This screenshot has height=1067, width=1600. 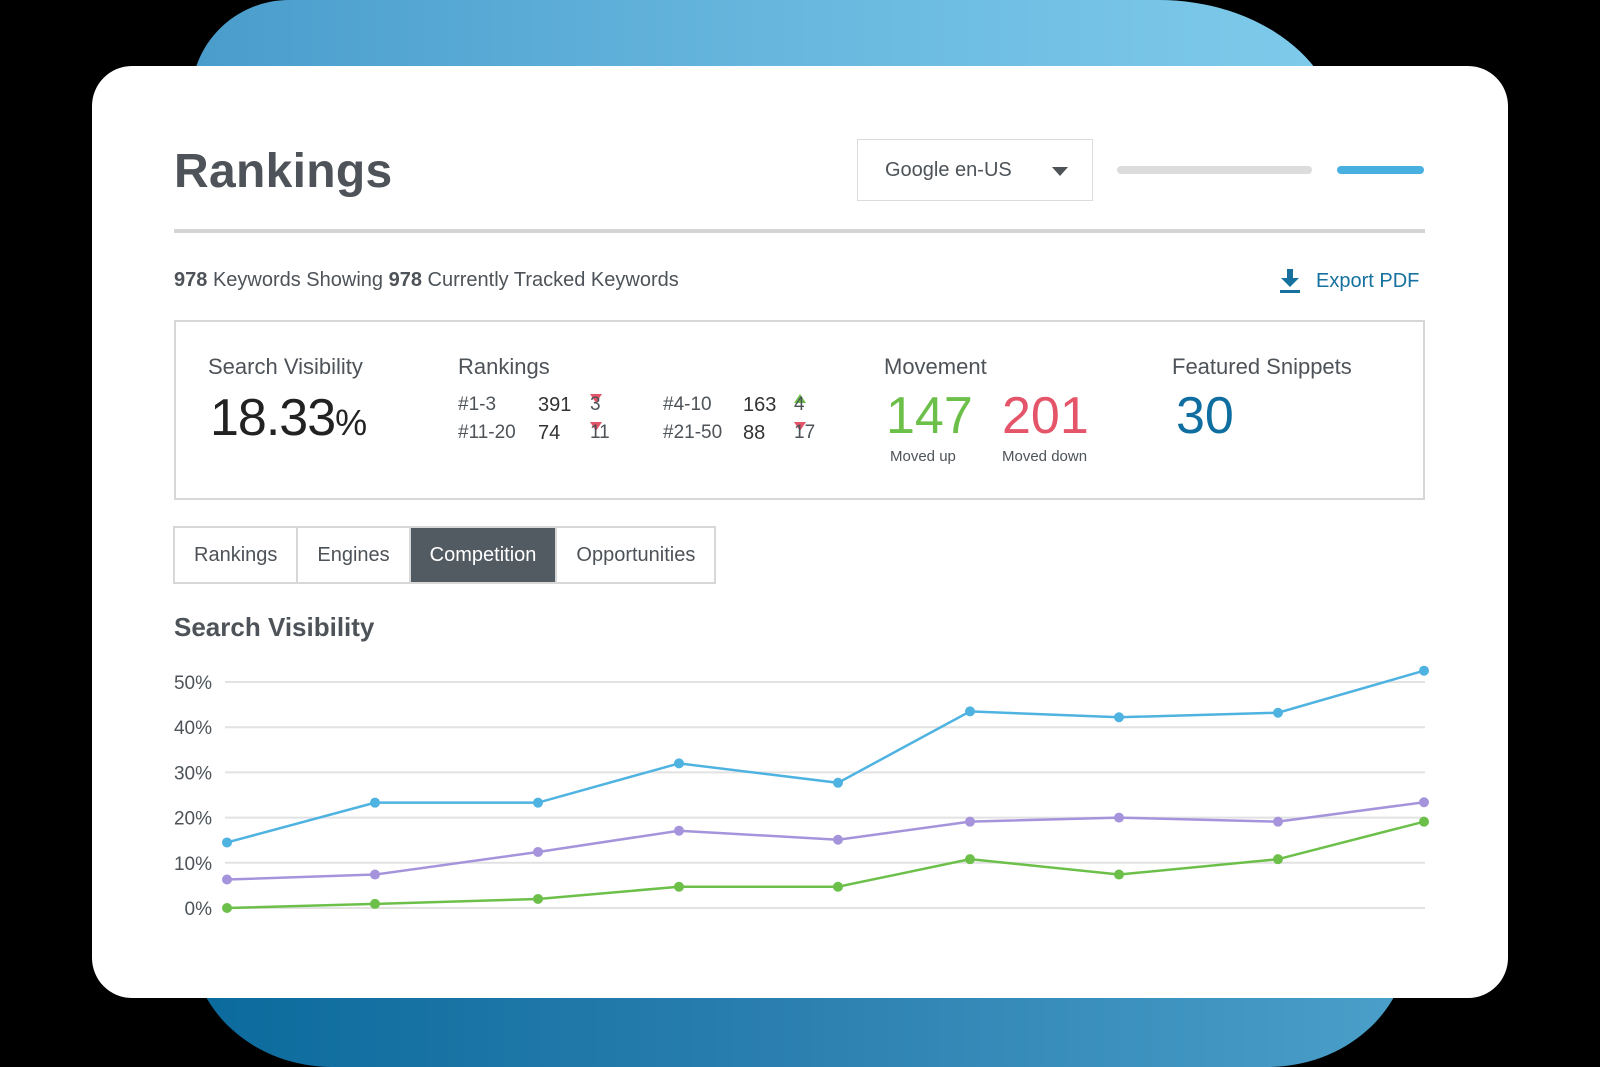 I want to click on y-tick-label: 0%, so click(x=199, y=909).